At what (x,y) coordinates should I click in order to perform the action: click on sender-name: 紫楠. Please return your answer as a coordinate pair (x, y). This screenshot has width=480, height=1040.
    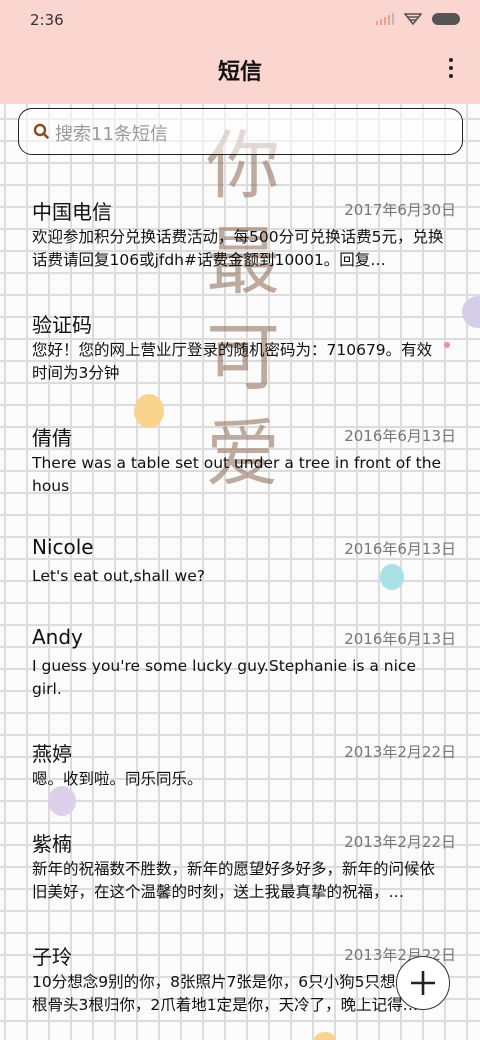
    Looking at the image, I should click on (52, 844).